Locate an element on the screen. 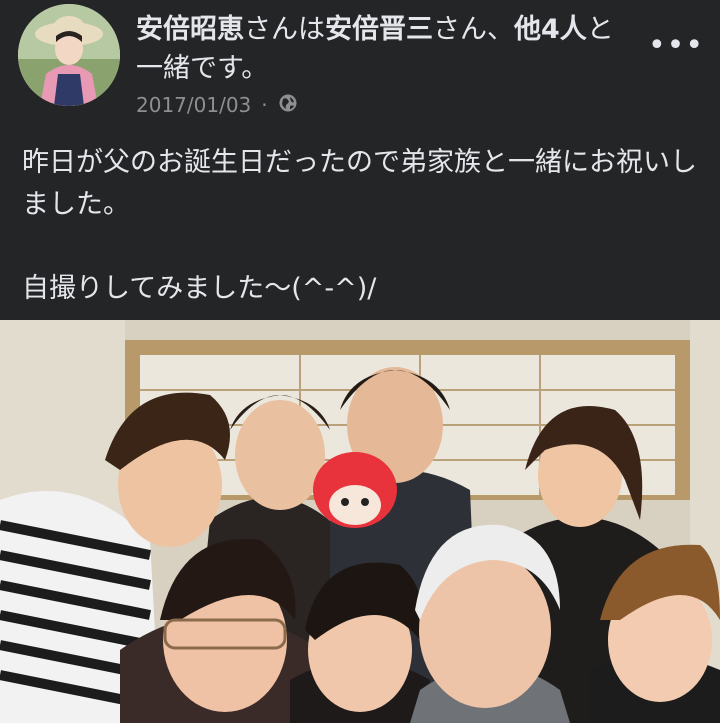 Image resolution: width=720 pixels, height=723 pixels. more-options-button: ••• is located at coordinates (675, 45).